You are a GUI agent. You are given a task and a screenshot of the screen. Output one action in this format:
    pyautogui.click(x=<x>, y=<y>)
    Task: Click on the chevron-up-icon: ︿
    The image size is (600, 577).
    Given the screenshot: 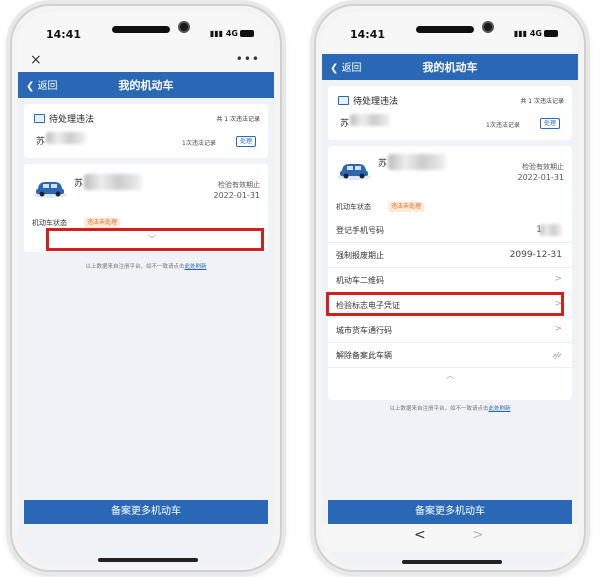 What is the action you would take?
    pyautogui.click(x=450, y=375)
    